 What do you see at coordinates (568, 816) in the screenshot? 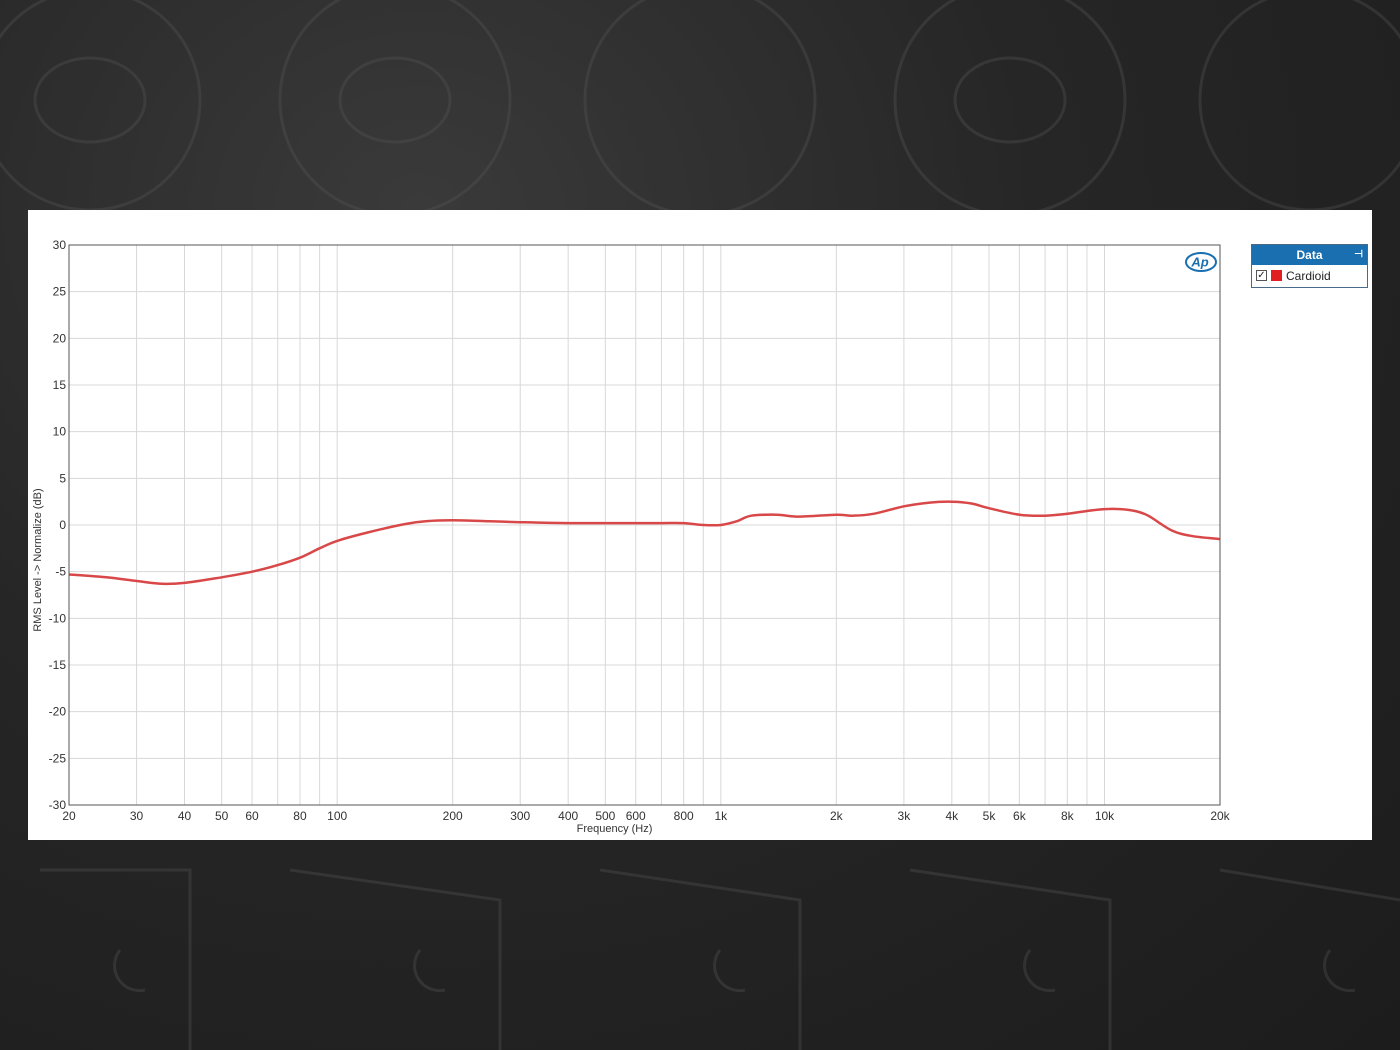
I see `x-tick-label: 400` at bounding box center [568, 816].